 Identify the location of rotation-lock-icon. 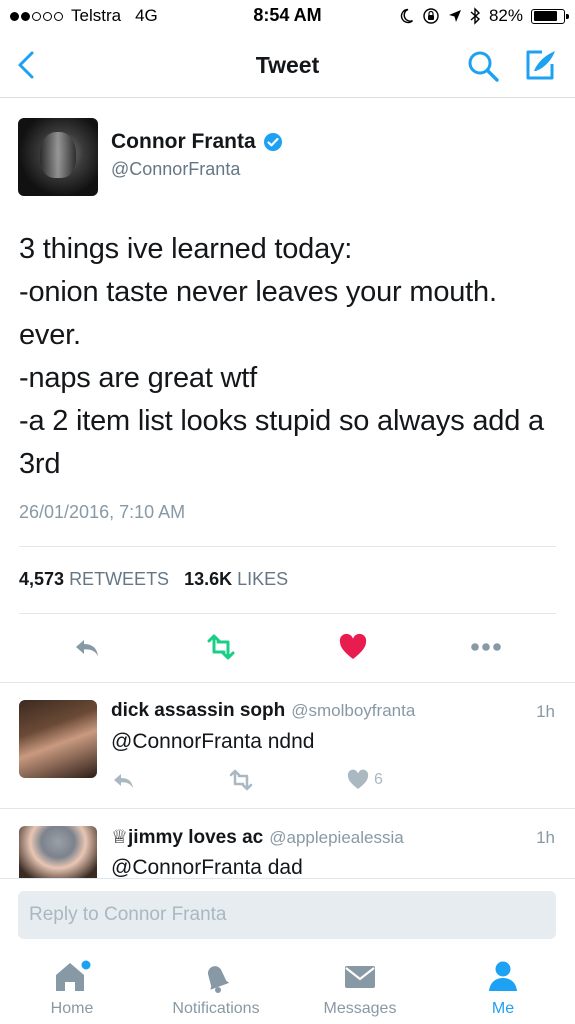
(431, 16).